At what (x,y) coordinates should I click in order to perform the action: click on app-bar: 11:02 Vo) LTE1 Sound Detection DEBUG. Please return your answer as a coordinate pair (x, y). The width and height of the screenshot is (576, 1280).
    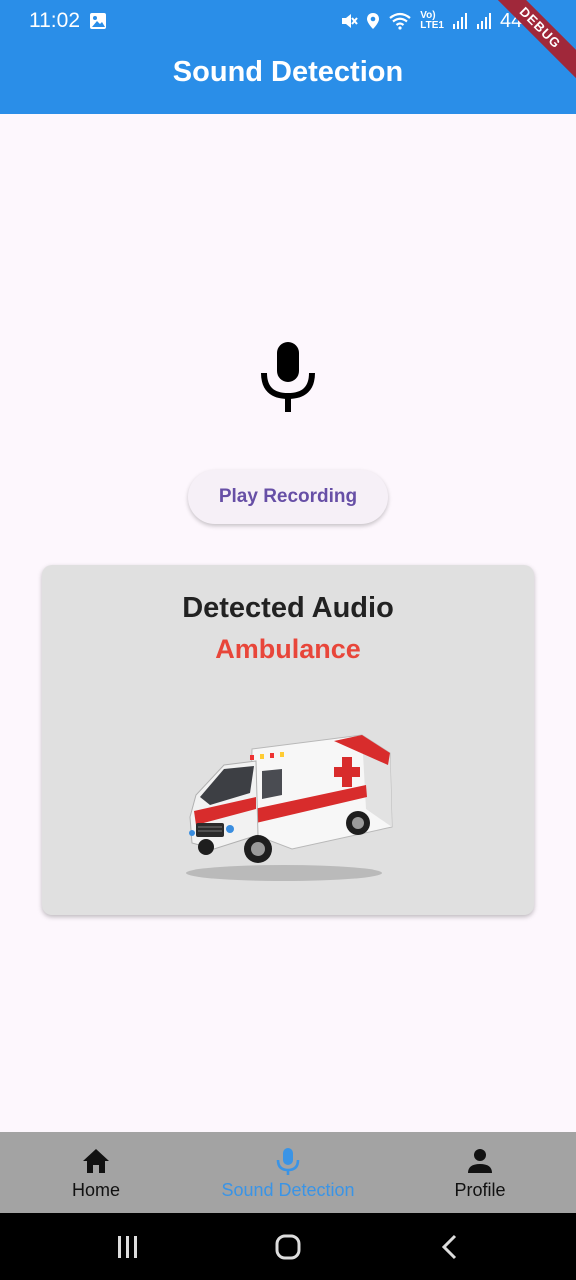
    Looking at the image, I should click on (288, 57).